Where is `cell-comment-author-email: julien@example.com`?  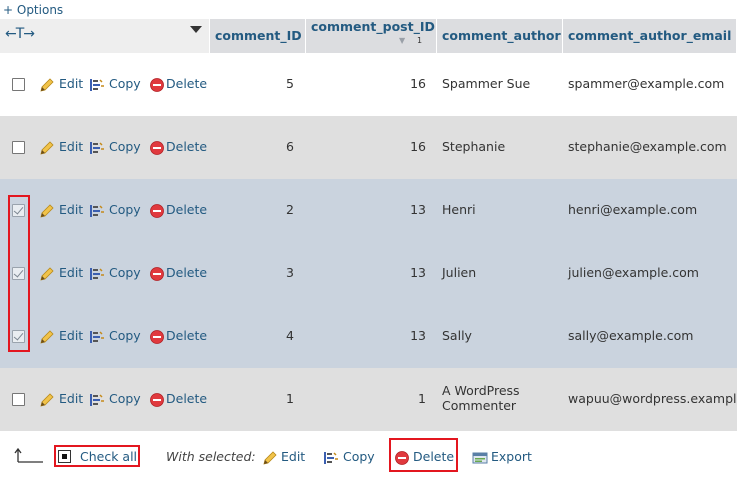 cell-comment-author-email: julien@example.com is located at coordinates (633, 272).